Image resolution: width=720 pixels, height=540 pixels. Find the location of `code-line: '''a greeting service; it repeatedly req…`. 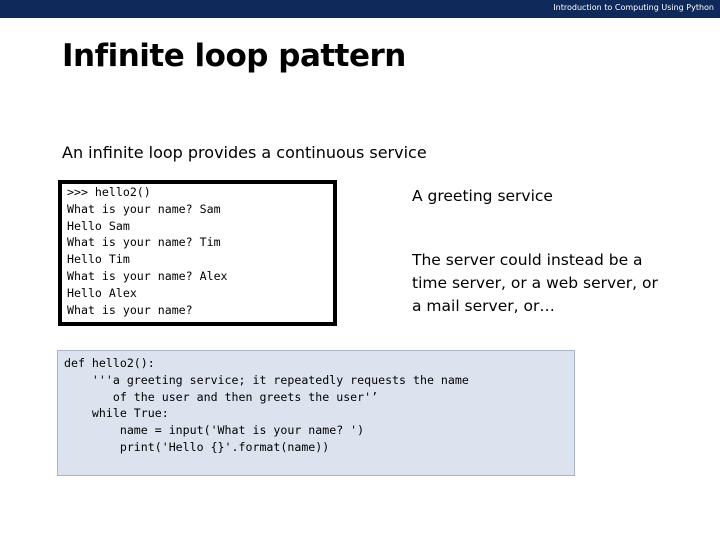

code-line: '''a greeting service; it repeatedly req… is located at coordinates (266, 379).